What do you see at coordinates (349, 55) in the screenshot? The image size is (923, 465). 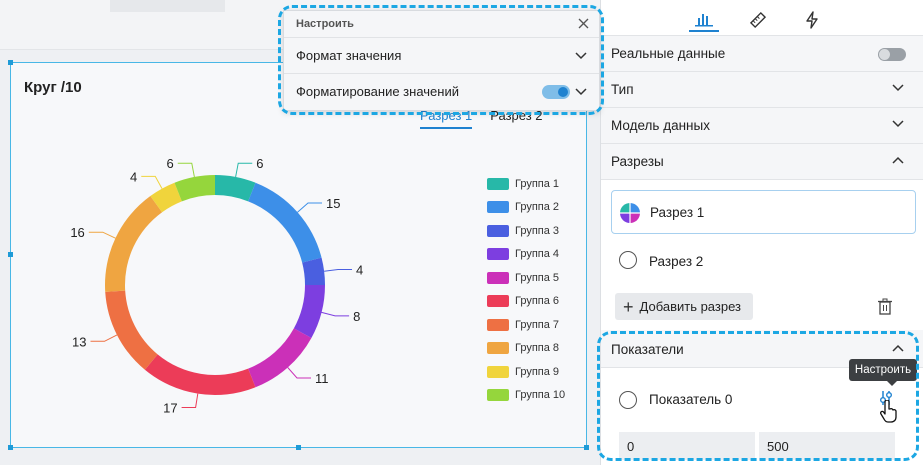 I see `value-format-label: Формат значения` at bounding box center [349, 55].